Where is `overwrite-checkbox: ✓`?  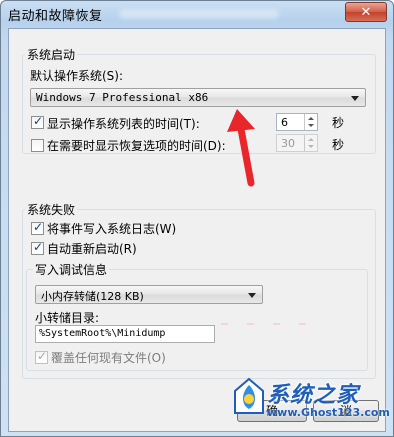
overwrite-checkbox: ✓ is located at coordinates (41, 356).